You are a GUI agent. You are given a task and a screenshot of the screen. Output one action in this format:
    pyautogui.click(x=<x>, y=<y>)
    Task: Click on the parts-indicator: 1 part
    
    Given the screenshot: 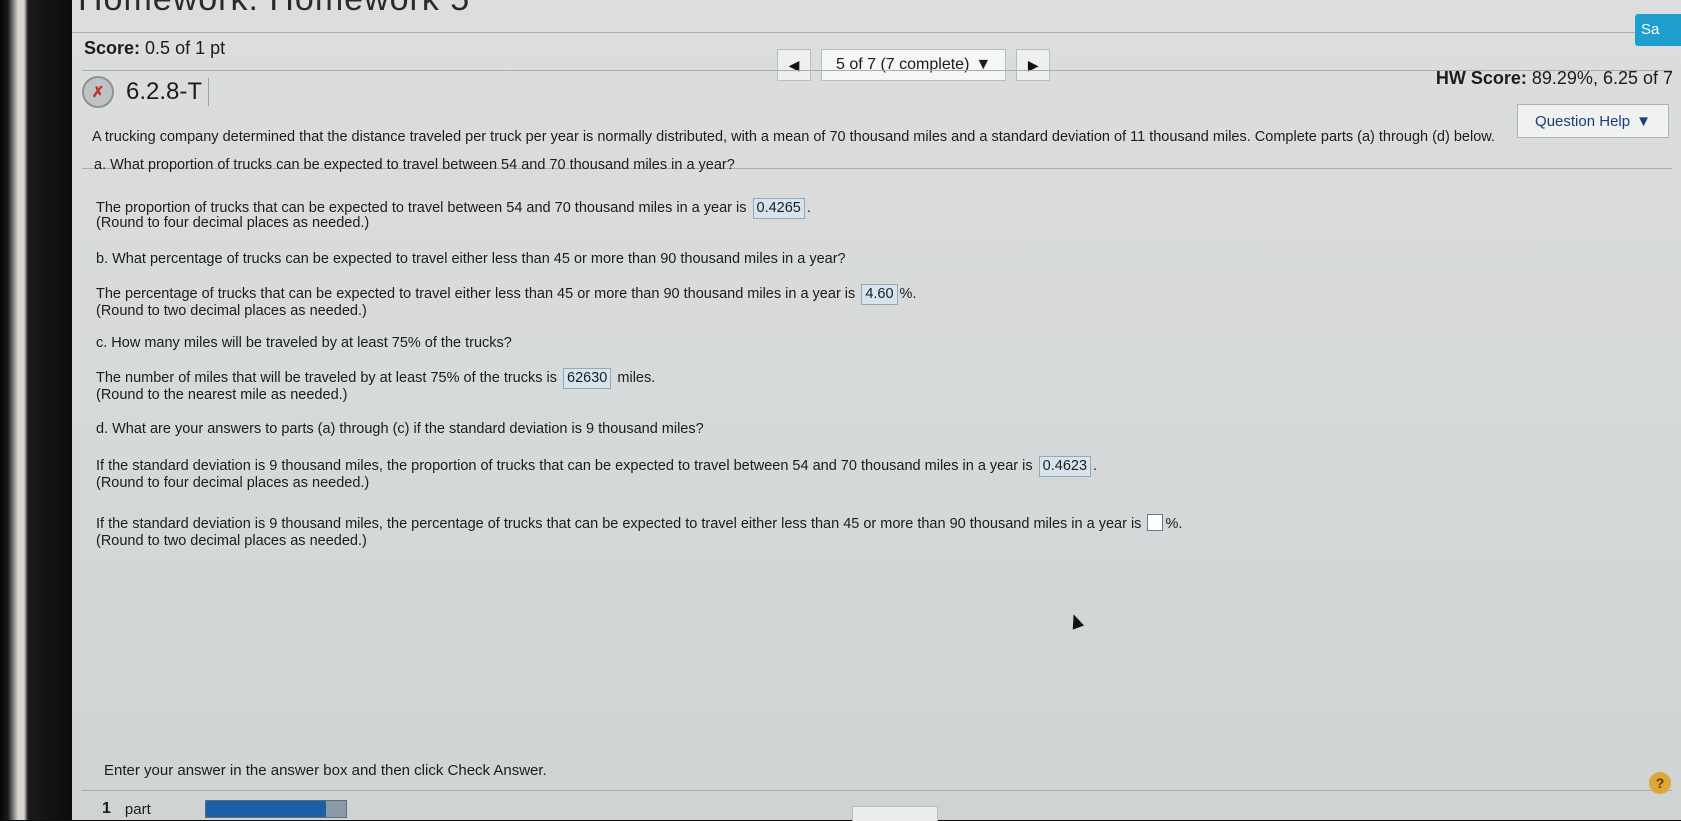 What is the action you would take?
    pyautogui.click(x=224, y=809)
    